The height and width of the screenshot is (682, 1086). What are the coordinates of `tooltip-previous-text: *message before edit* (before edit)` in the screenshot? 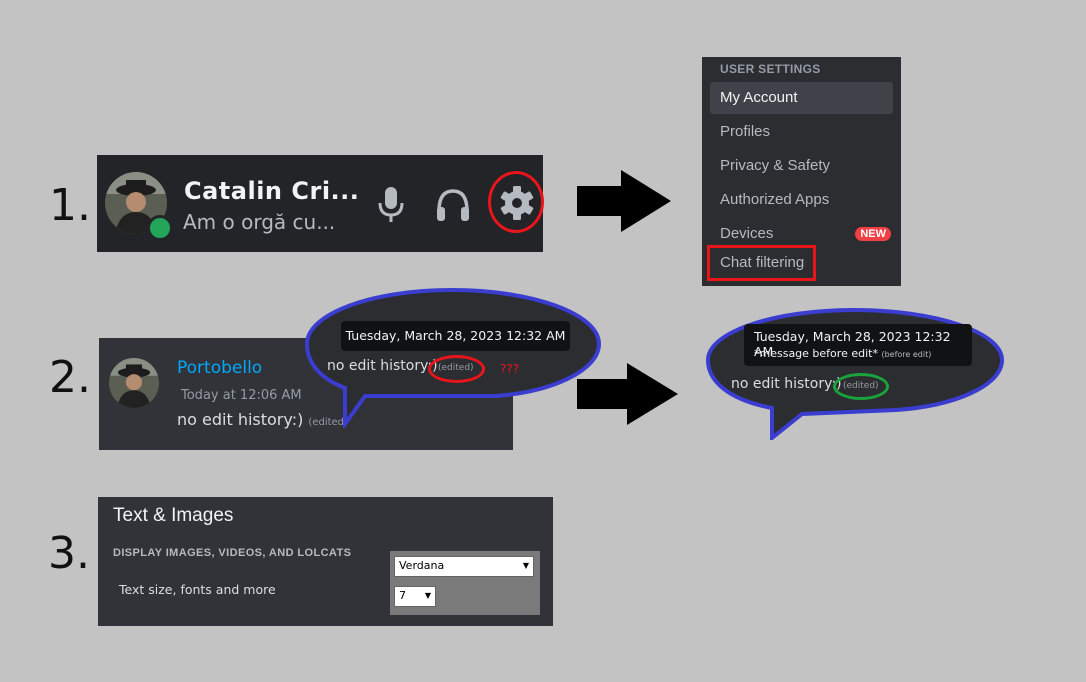 It's located at (842, 353).